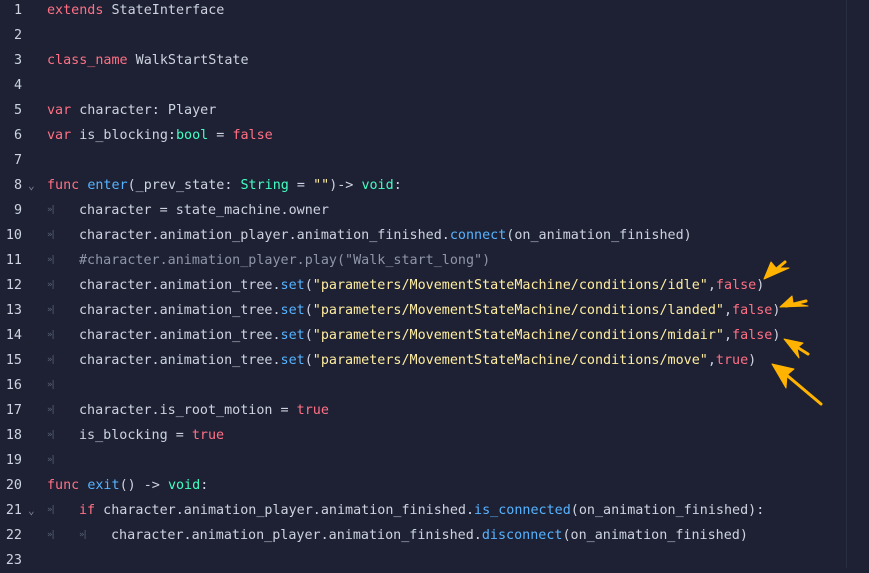 The image size is (869, 573). I want to click on annotation-arrows, so click(793, 333).